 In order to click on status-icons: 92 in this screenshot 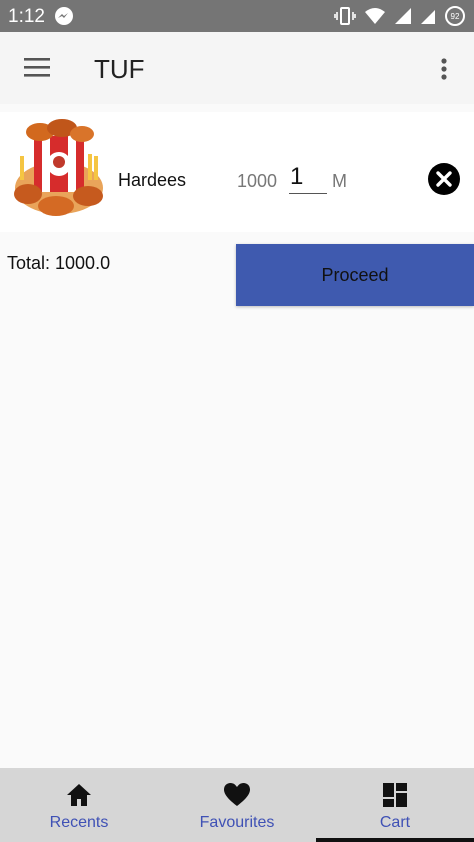, I will do `click(400, 16)`.